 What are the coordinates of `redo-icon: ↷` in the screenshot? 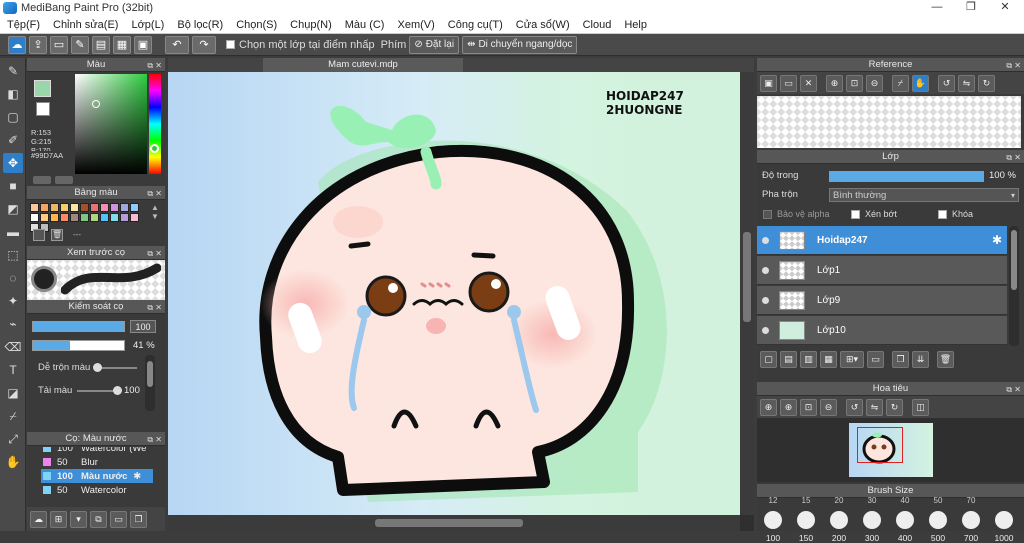 It's located at (204, 44).